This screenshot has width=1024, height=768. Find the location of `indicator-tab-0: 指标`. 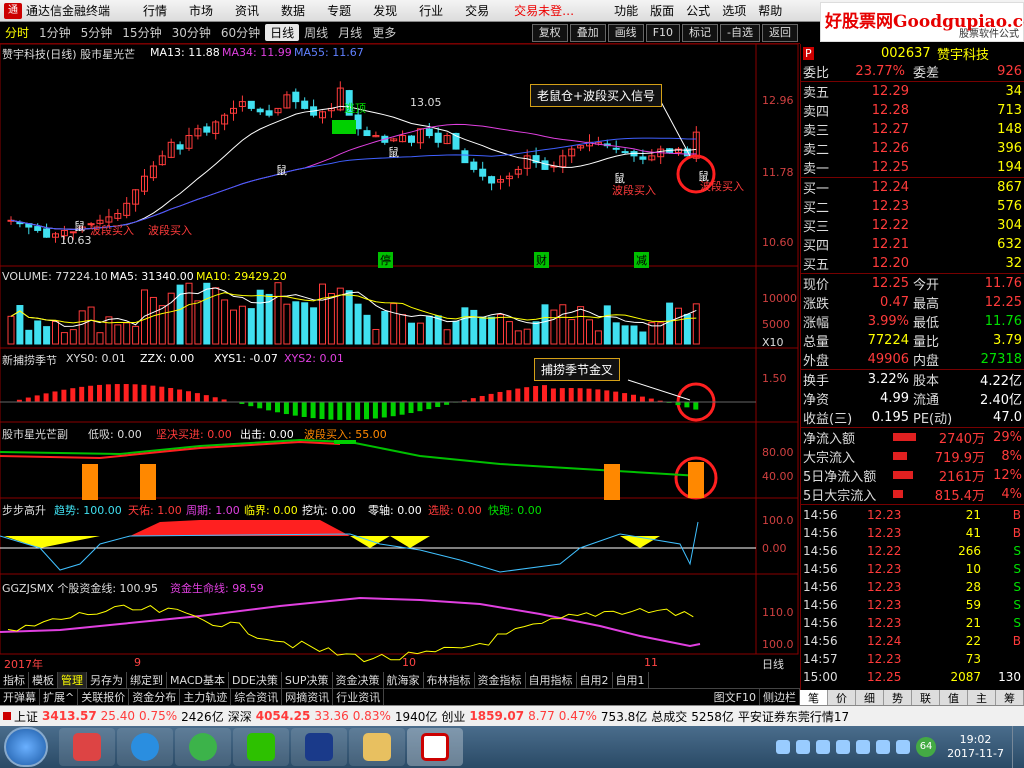

indicator-tab-0: 指标 is located at coordinates (14, 680).